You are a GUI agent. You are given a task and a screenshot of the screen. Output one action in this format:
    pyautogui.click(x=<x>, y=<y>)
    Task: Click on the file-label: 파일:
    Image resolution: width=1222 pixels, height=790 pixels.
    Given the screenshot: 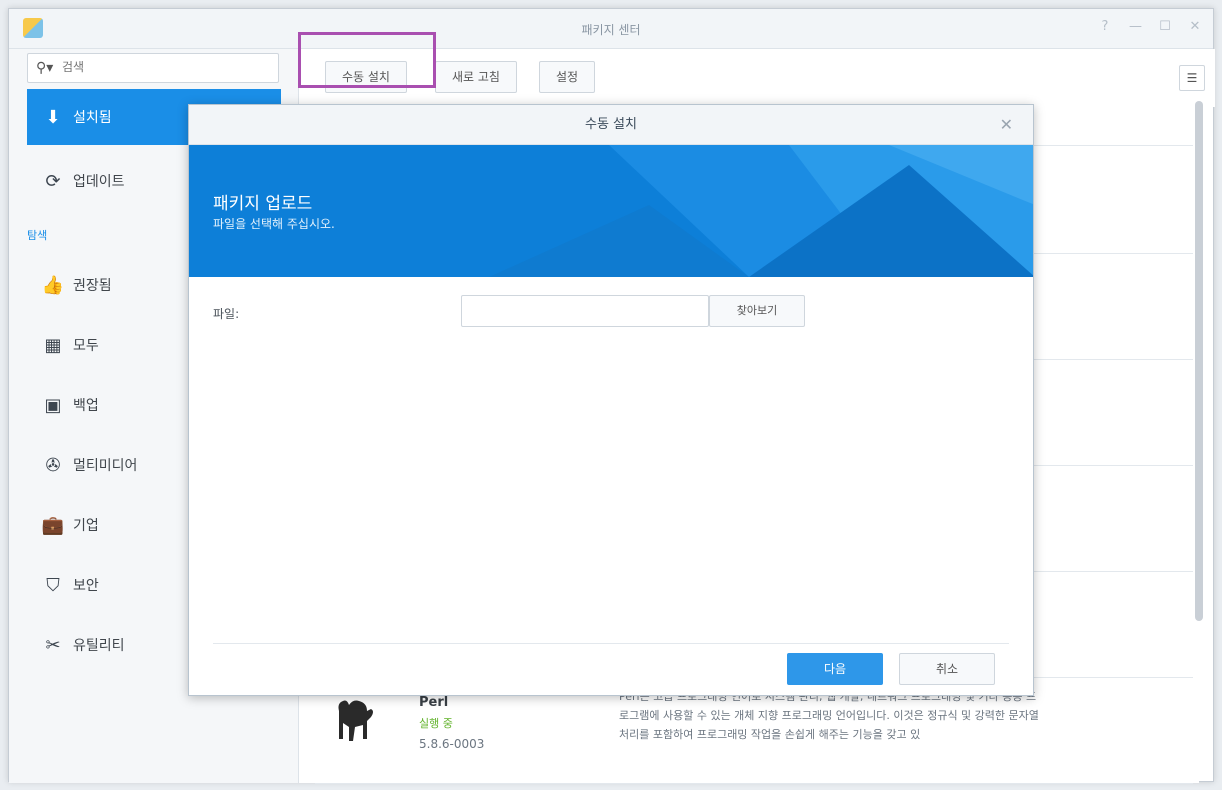 What is the action you would take?
    pyautogui.click(x=226, y=314)
    